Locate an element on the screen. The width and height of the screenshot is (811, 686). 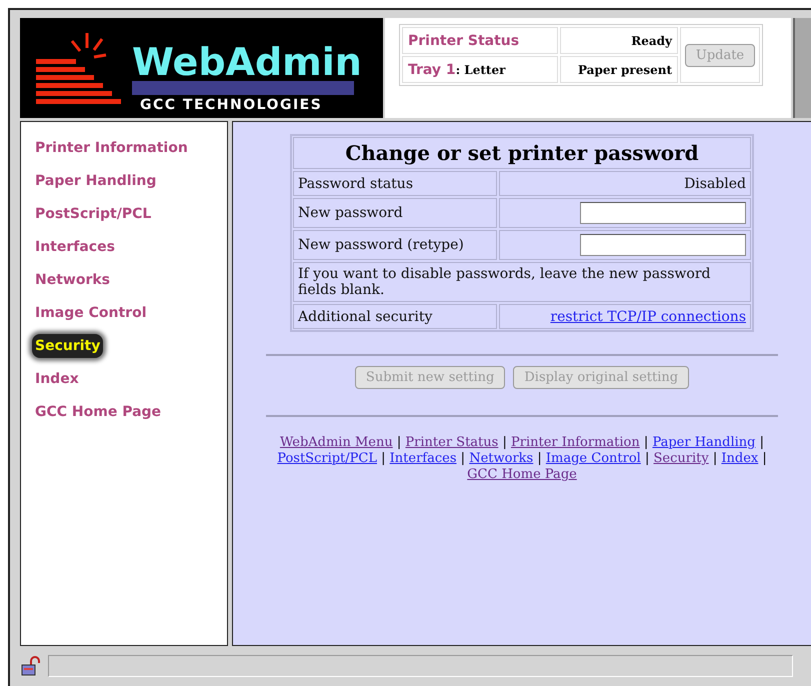
field-label: Password status is located at coordinates (395, 183).